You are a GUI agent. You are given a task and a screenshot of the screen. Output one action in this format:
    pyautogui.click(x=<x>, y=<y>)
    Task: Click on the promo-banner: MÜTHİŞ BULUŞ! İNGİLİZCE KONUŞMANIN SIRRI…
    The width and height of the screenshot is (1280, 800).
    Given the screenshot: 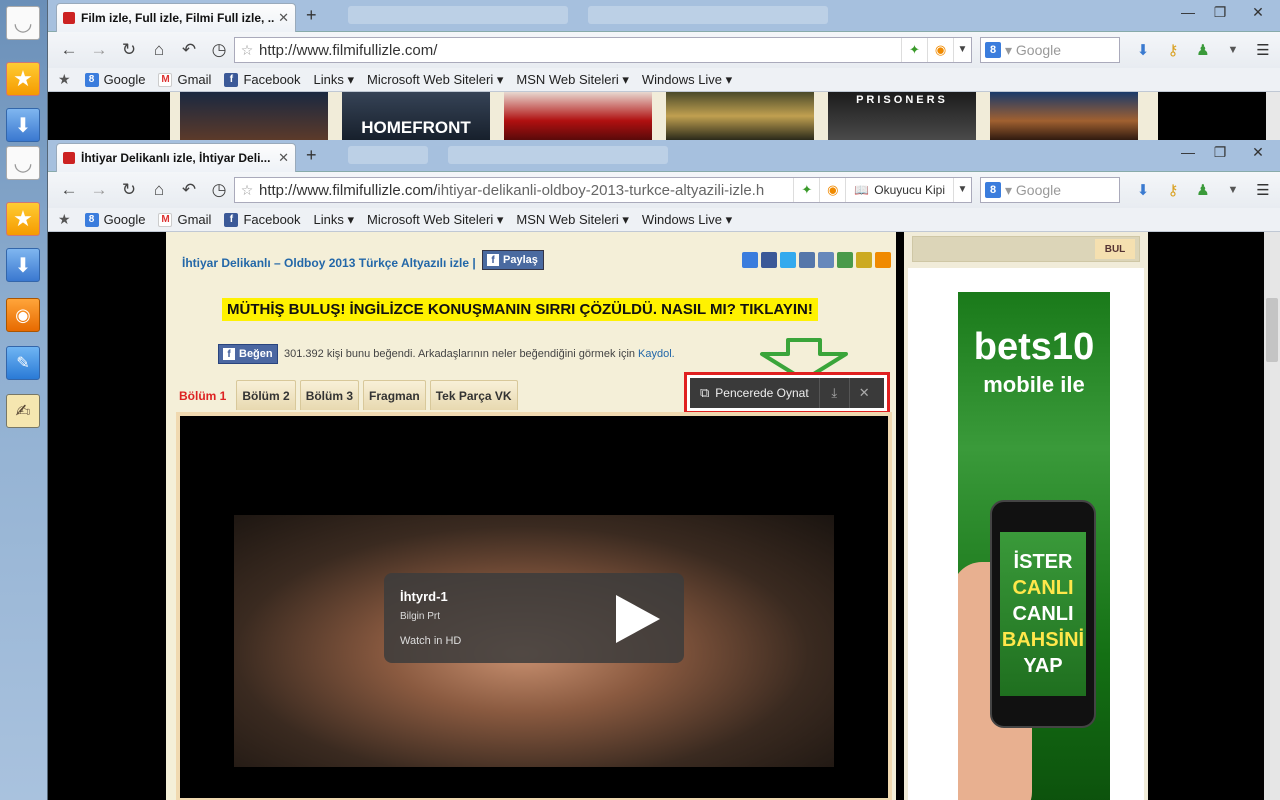 What is the action you would take?
    pyautogui.click(x=520, y=309)
    